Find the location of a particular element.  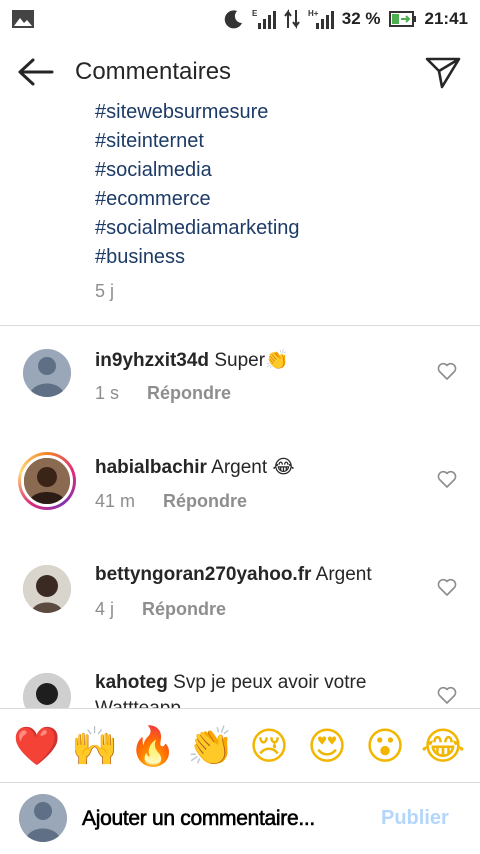

comment-item: habialbachir Argent 😂 41 m Répondre is located at coordinates (240, 493).